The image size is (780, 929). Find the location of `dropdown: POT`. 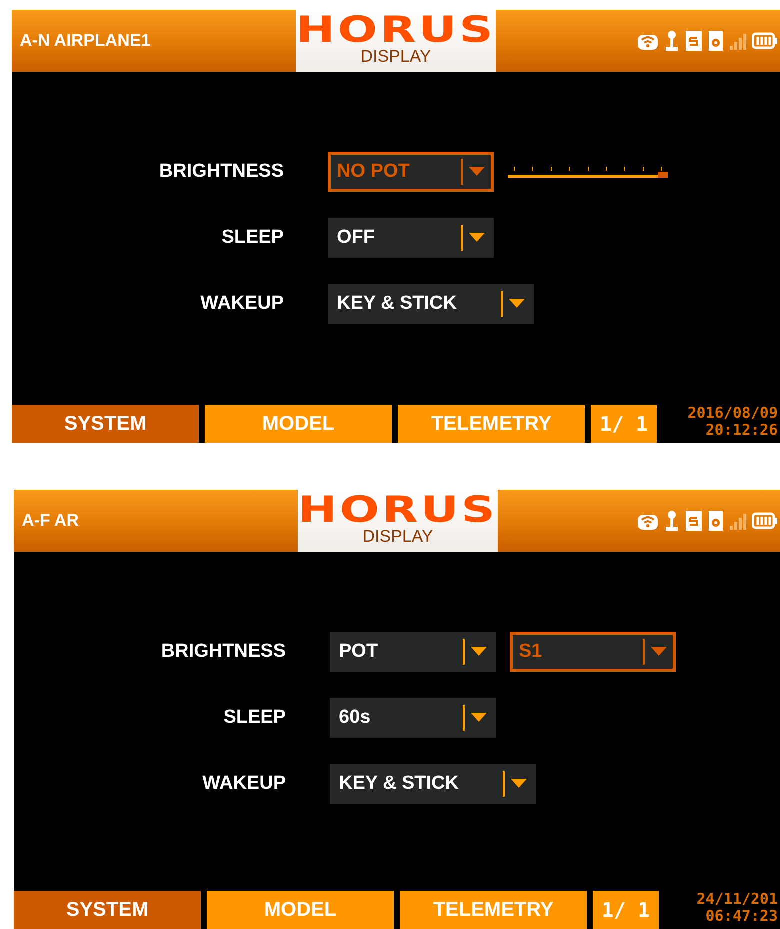

dropdown: POT is located at coordinates (413, 652).